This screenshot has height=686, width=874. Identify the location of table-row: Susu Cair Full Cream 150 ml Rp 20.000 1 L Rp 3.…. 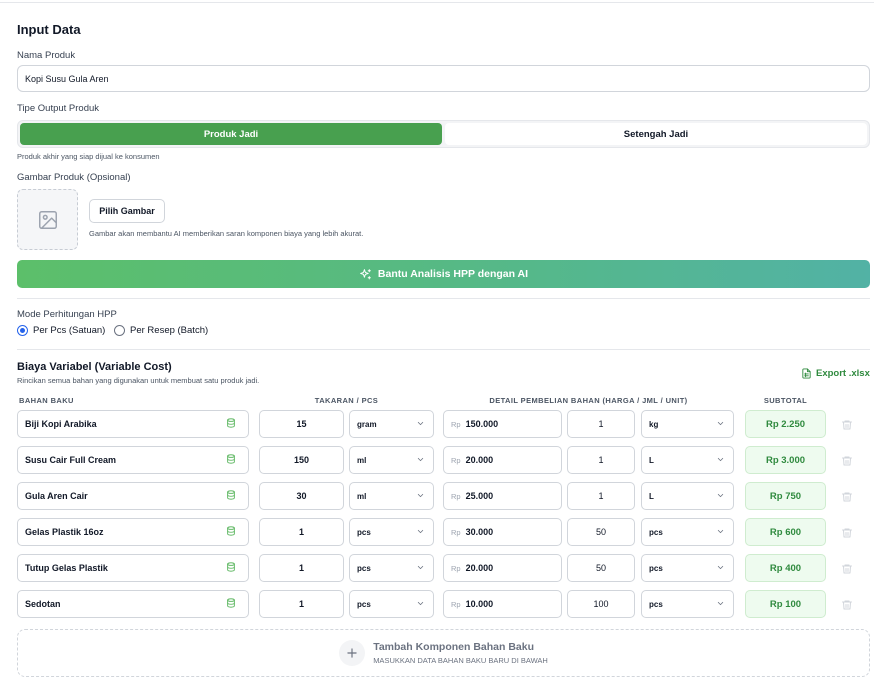
(437, 464).